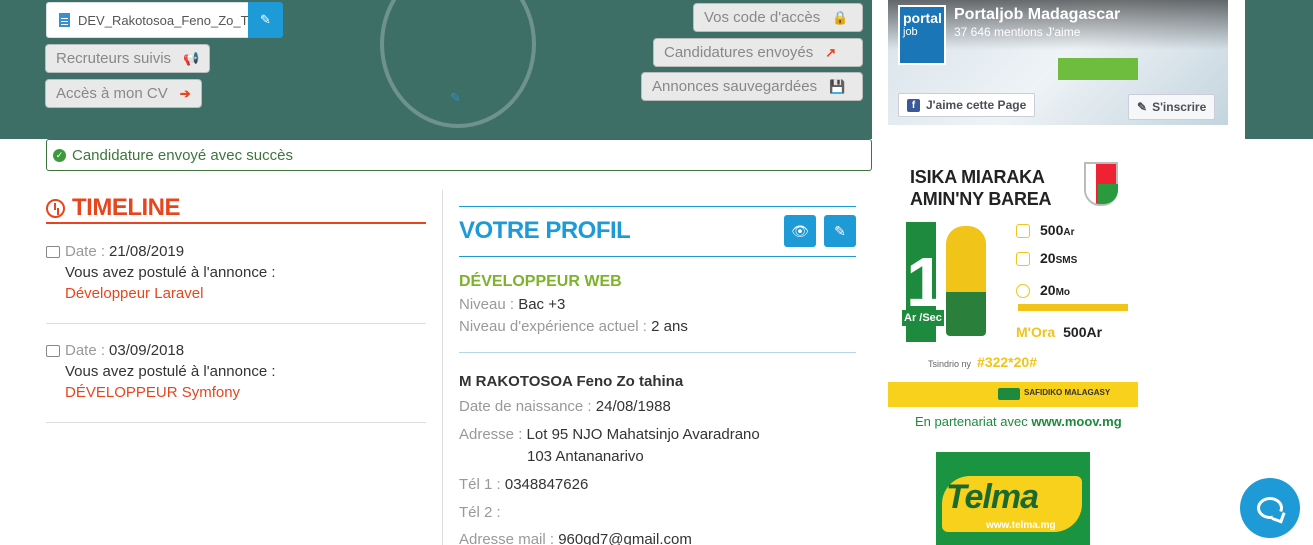 The image size is (1313, 545). I want to click on cv-edit-button: ✎, so click(265, 20).